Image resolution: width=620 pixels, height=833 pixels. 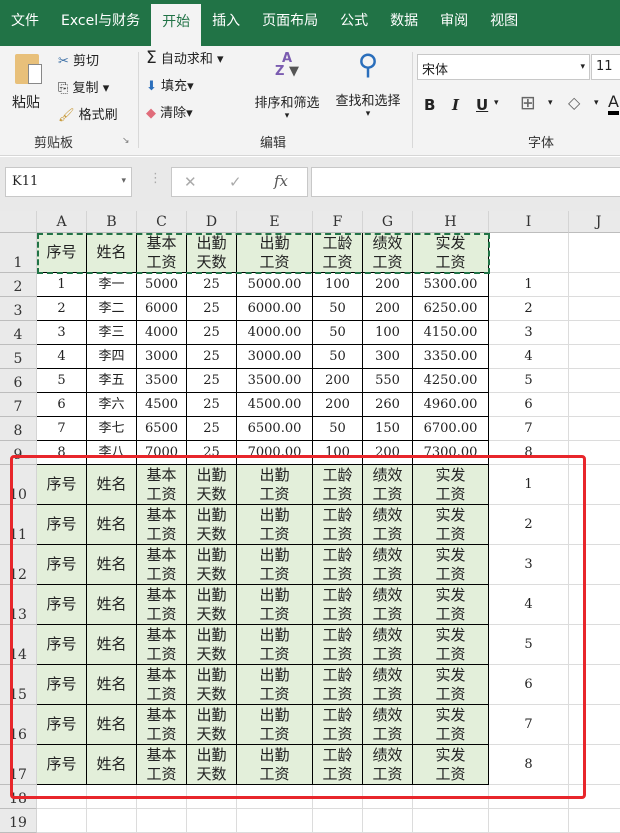 What do you see at coordinates (162, 821) in the screenshot?
I see `cell-C19` at bounding box center [162, 821].